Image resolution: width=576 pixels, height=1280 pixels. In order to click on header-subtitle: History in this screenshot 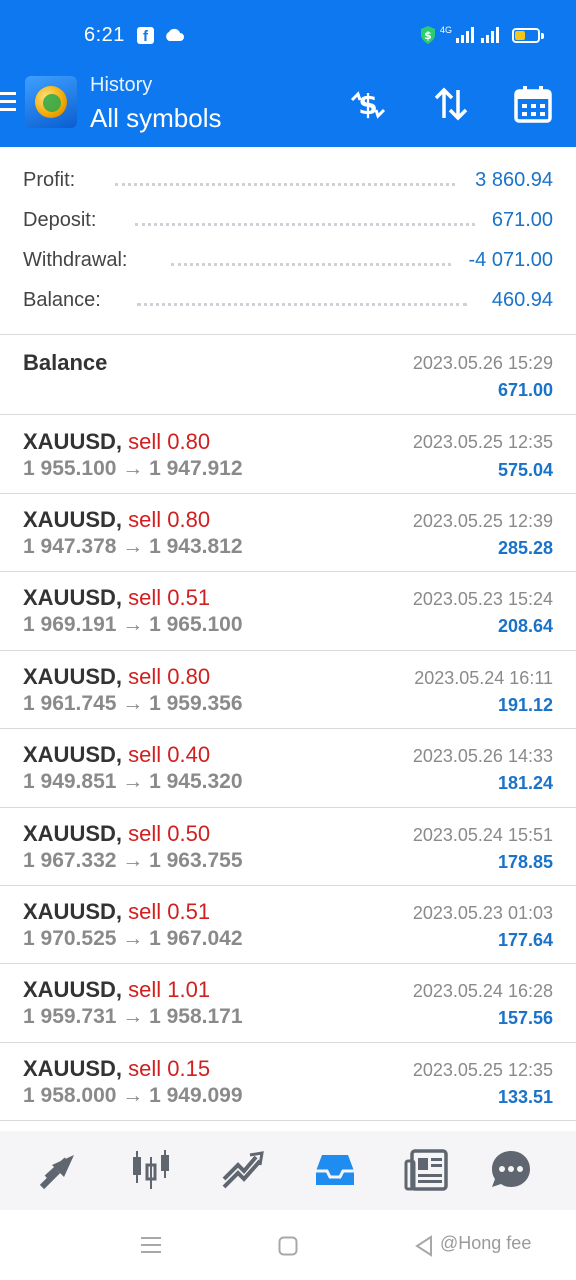, I will do `click(121, 85)`.